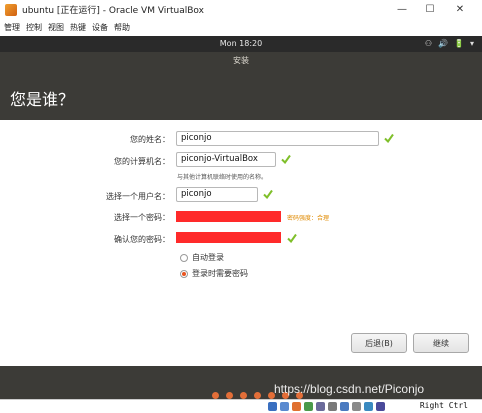  Describe the element at coordinates (56, 27) in the screenshot. I see `menu-view: 视图` at that location.